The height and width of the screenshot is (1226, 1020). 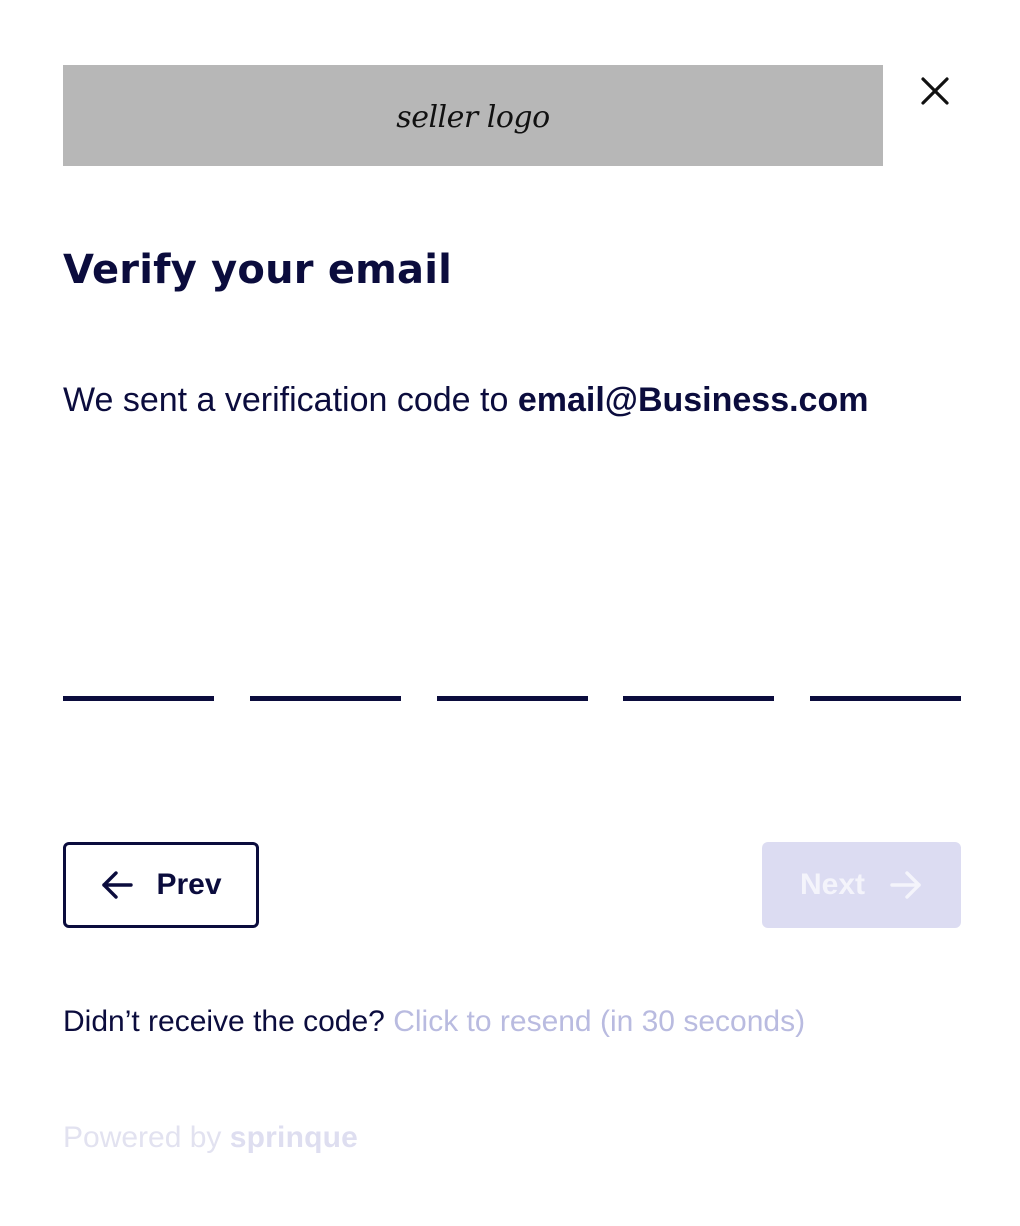 I want to click on close-button, so click(x=935, y=91).